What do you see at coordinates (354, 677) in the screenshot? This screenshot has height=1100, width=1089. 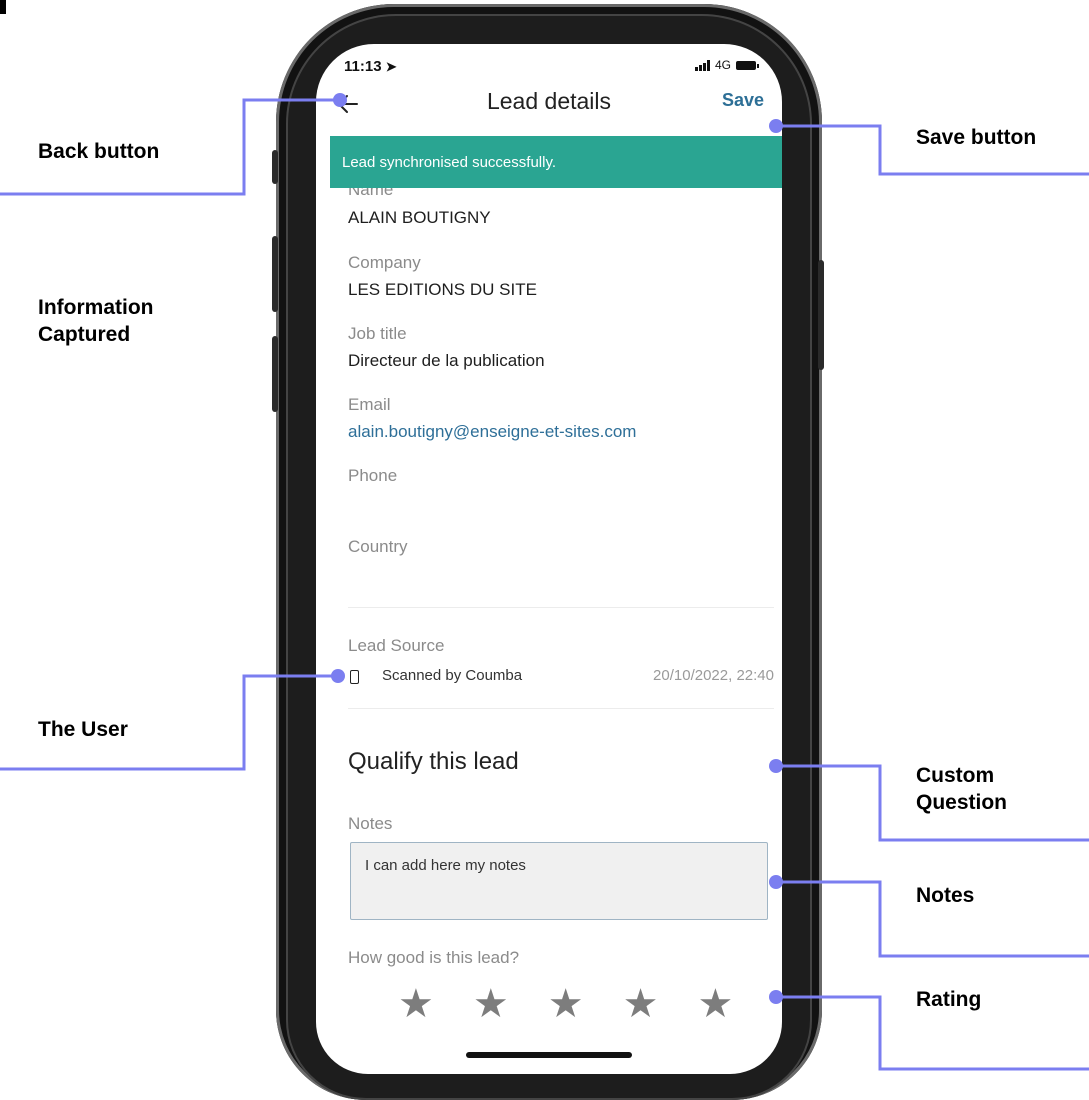 I see `mobile-phone-icon` at bounding box center [354, 677].